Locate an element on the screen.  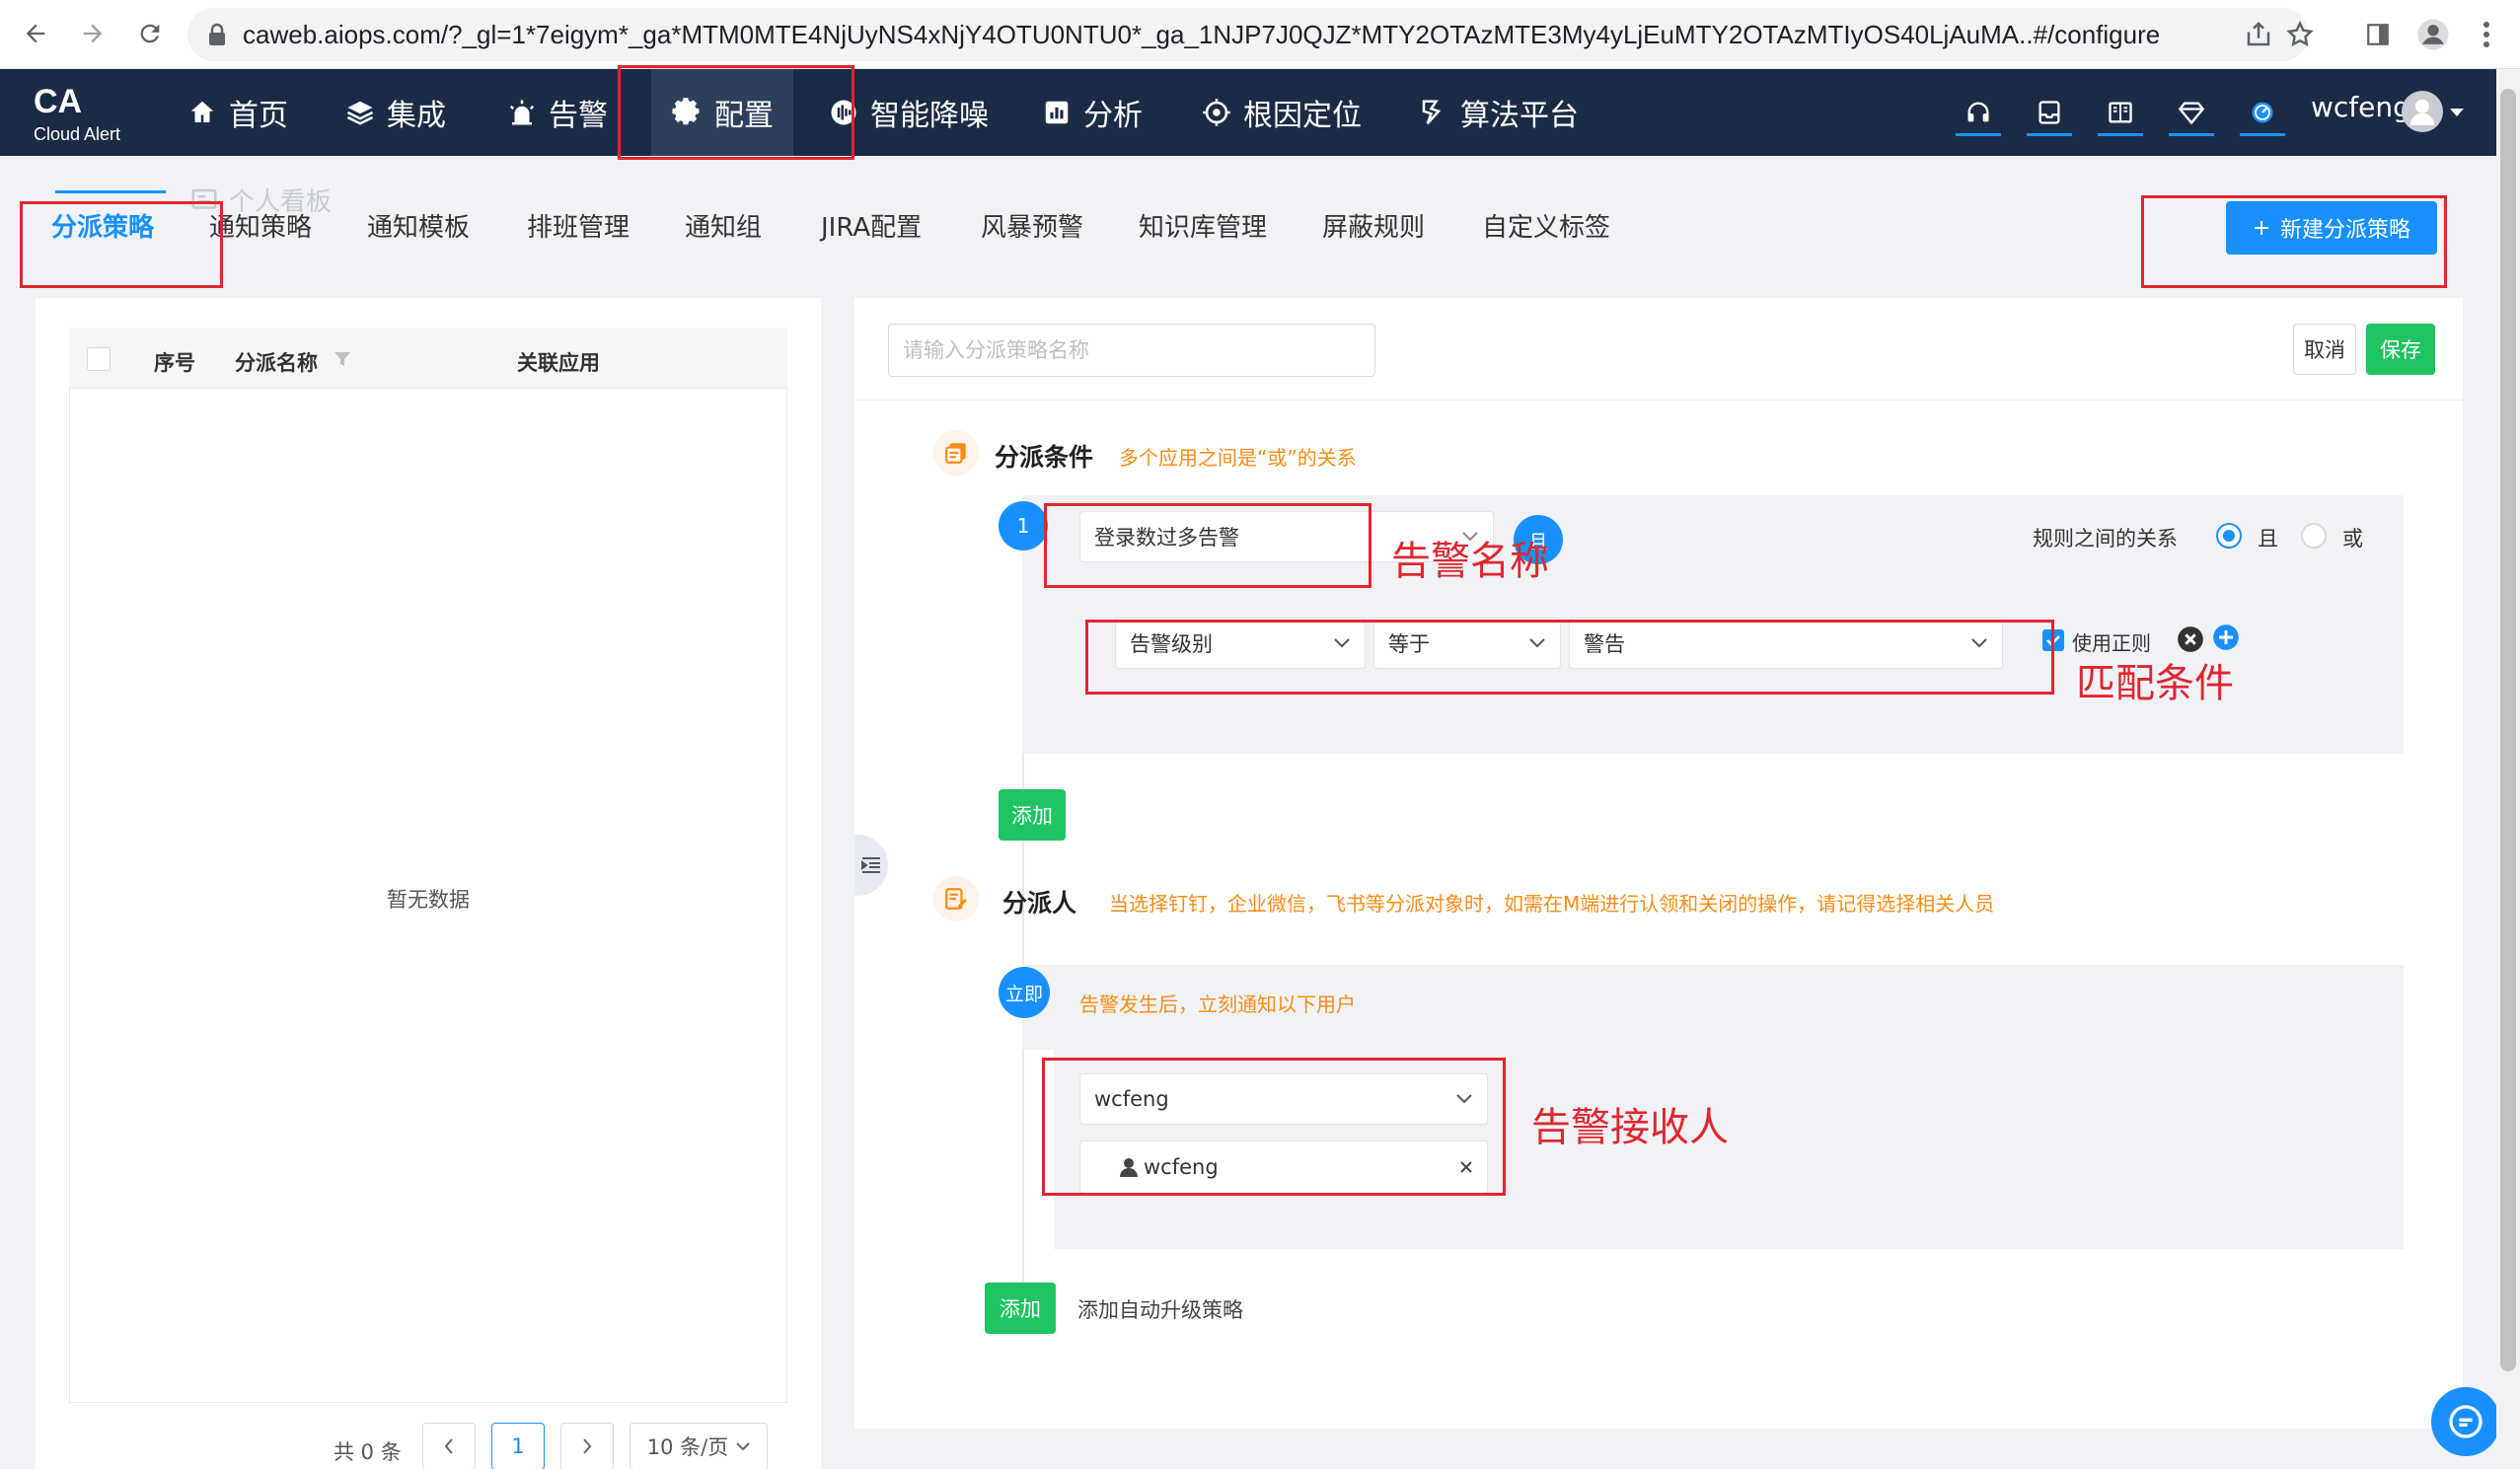
chart-icon is located at coordinates (1057, 112).